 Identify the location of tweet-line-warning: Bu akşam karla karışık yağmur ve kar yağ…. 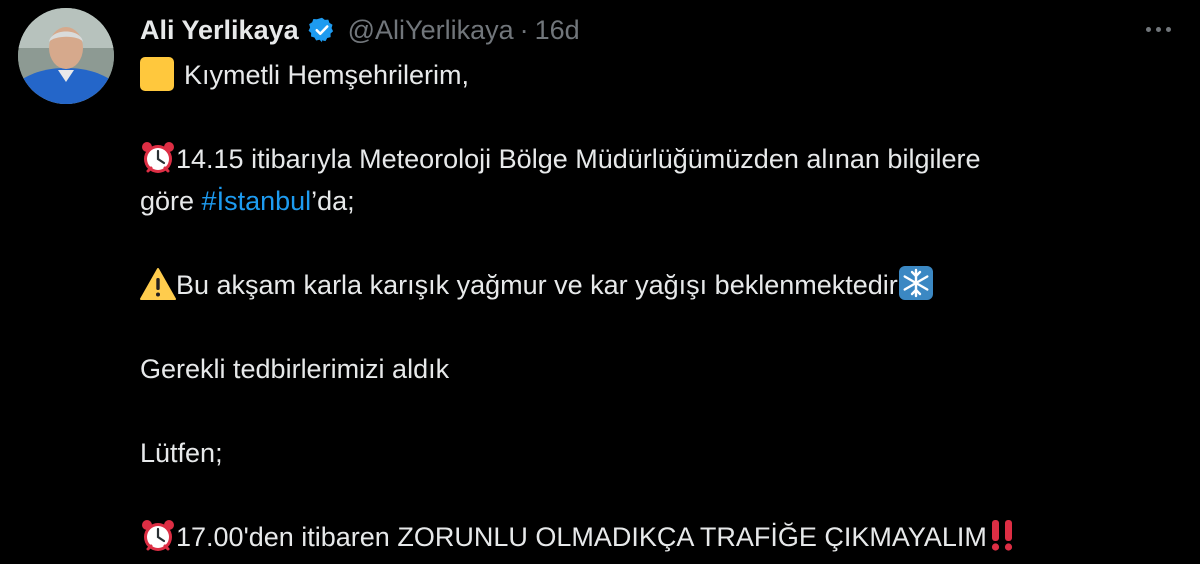
(660, 285).